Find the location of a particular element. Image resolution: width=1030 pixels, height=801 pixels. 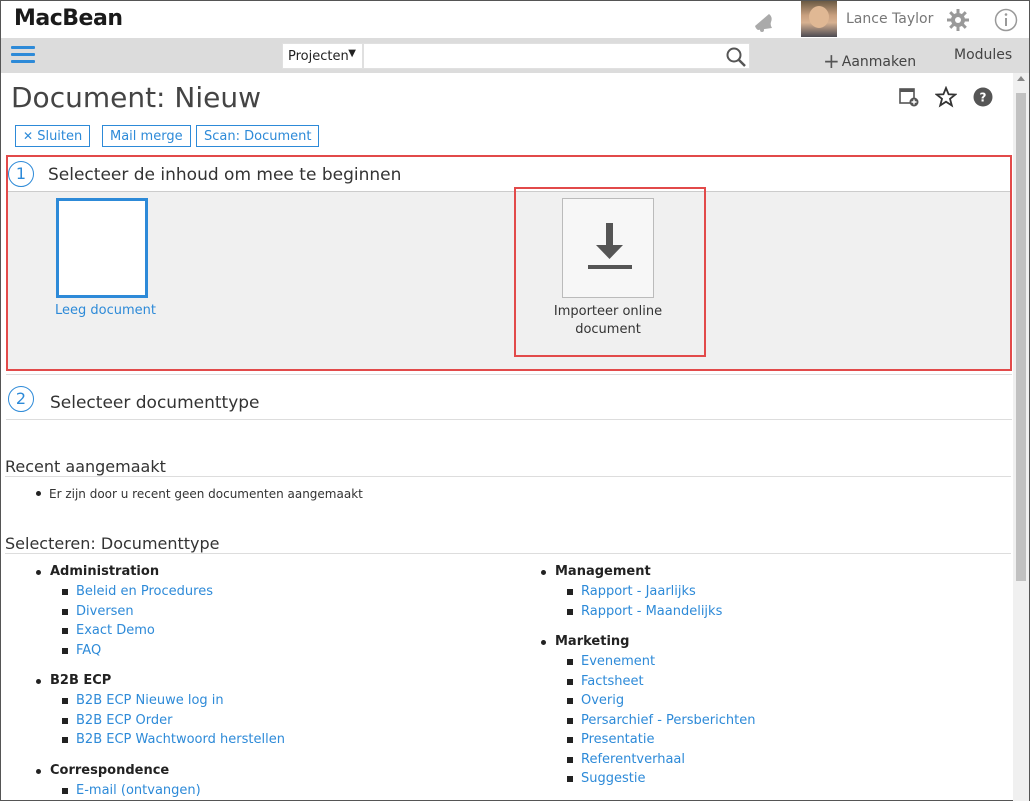

doctype-link: B2B ECP Nieuwe log in is located at coordinates (160, 703).